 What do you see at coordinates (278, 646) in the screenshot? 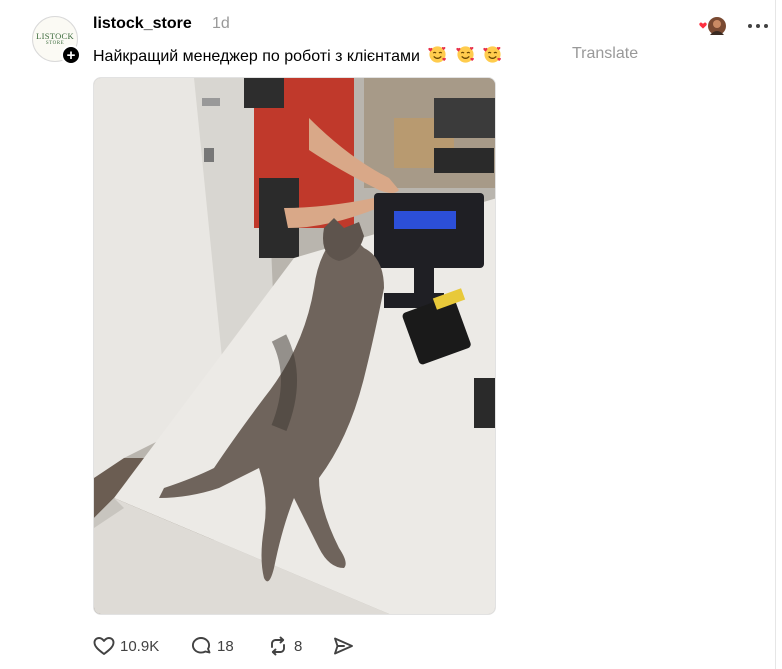
I see `repost-arrows-icon` at bounding box center [278, 646].